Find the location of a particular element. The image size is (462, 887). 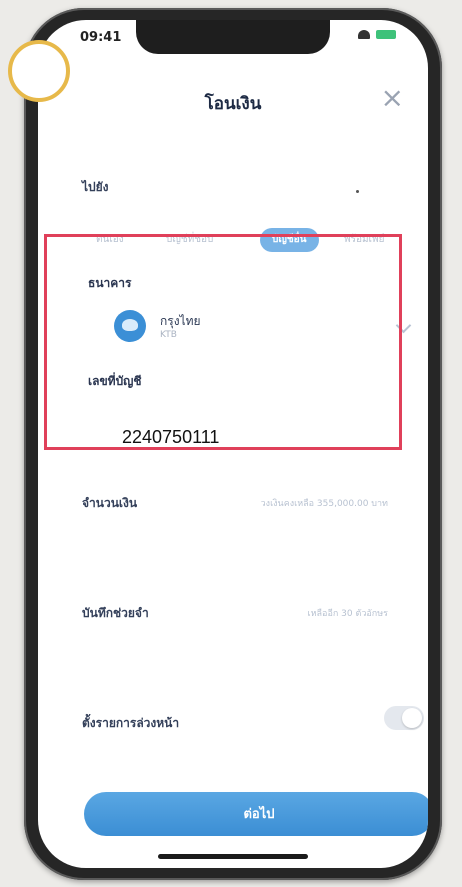

dust-speck is located at coordinates (357, 191).